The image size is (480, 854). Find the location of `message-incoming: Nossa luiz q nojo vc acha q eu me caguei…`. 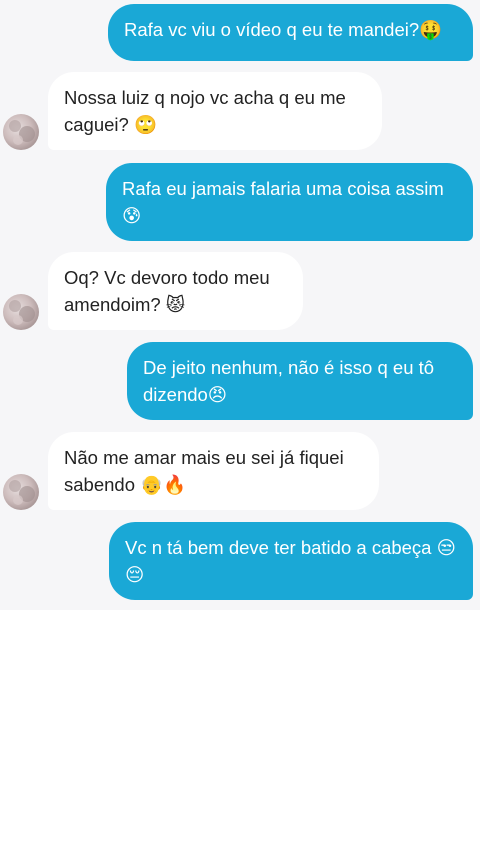

message-incoming: Nossa luiz q nojo vc acha q eu me caguei… is located at coordinates (215, 111).